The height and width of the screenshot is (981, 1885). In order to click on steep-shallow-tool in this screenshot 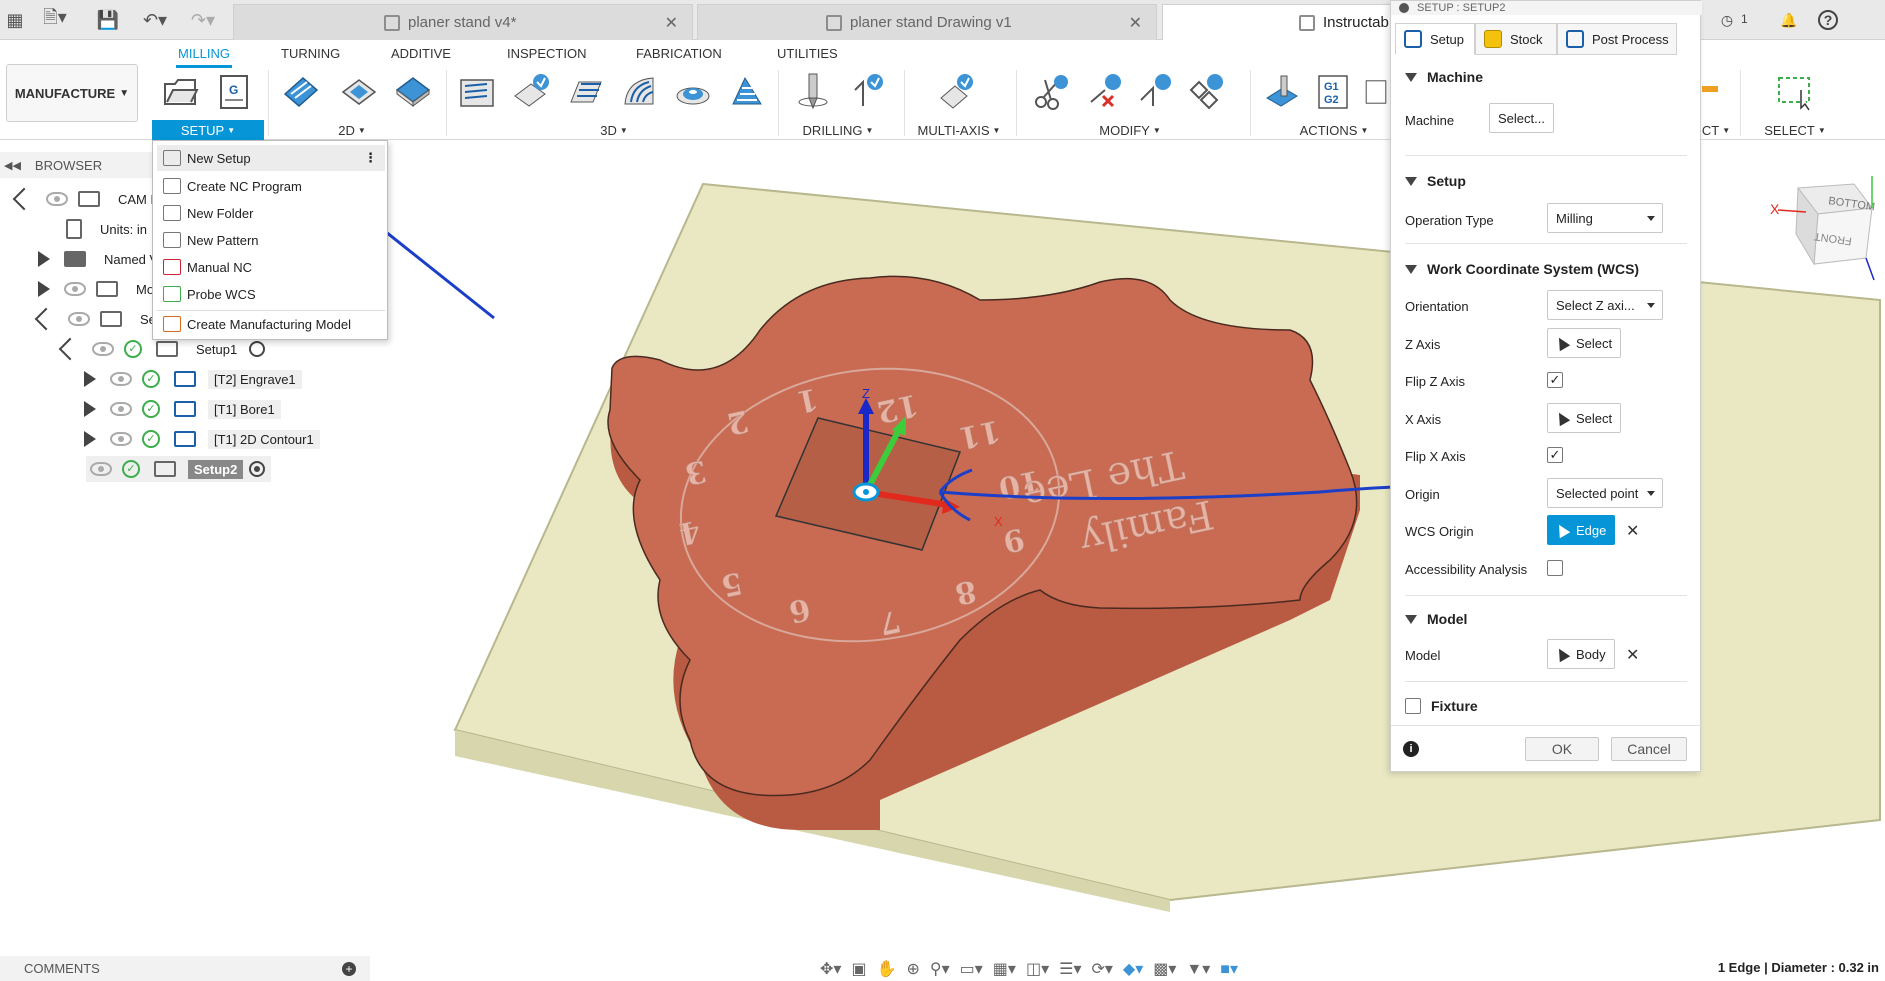, I will do `click(585, 92)`.